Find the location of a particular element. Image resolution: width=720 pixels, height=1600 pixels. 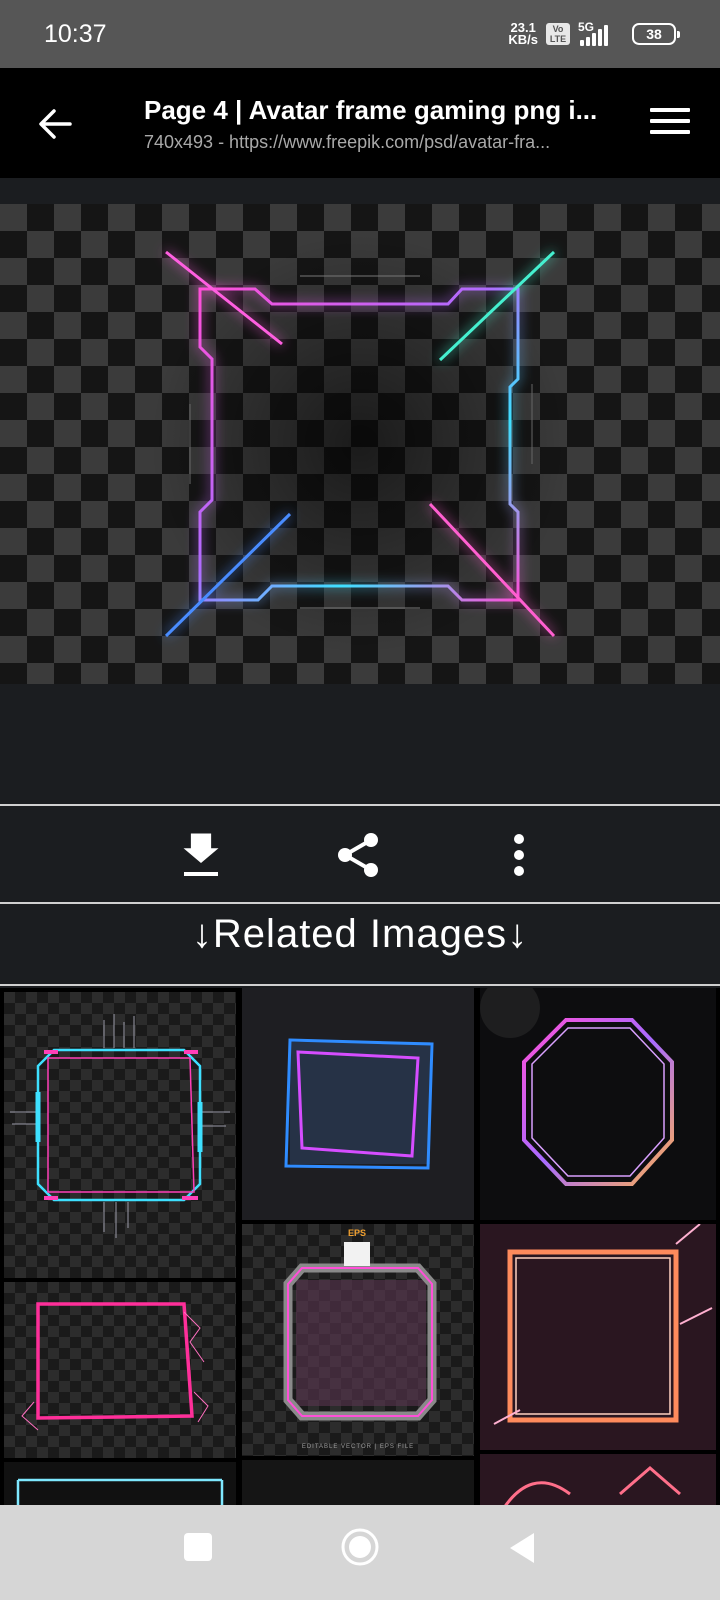

download-button is located at coordinates (201, 855).